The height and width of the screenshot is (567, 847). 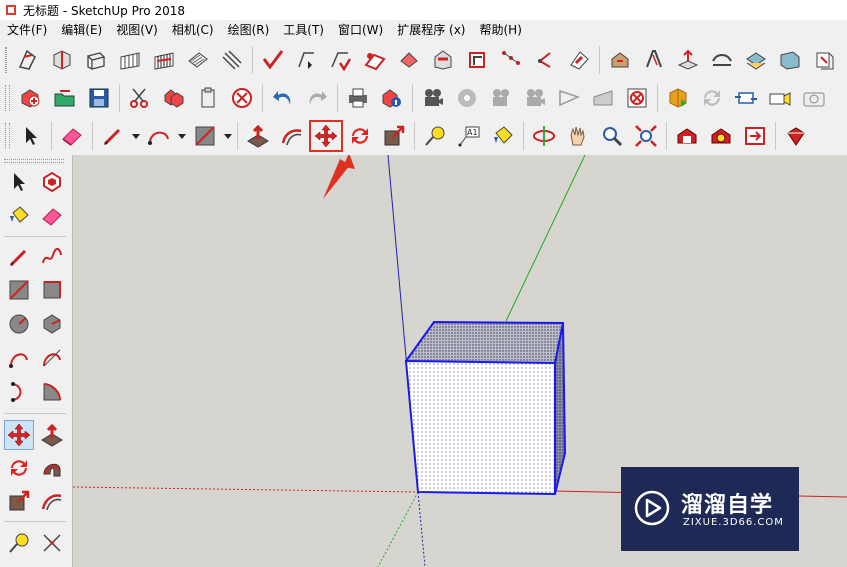 I want to click on follow-me-icon, so click(x=52, y=468).